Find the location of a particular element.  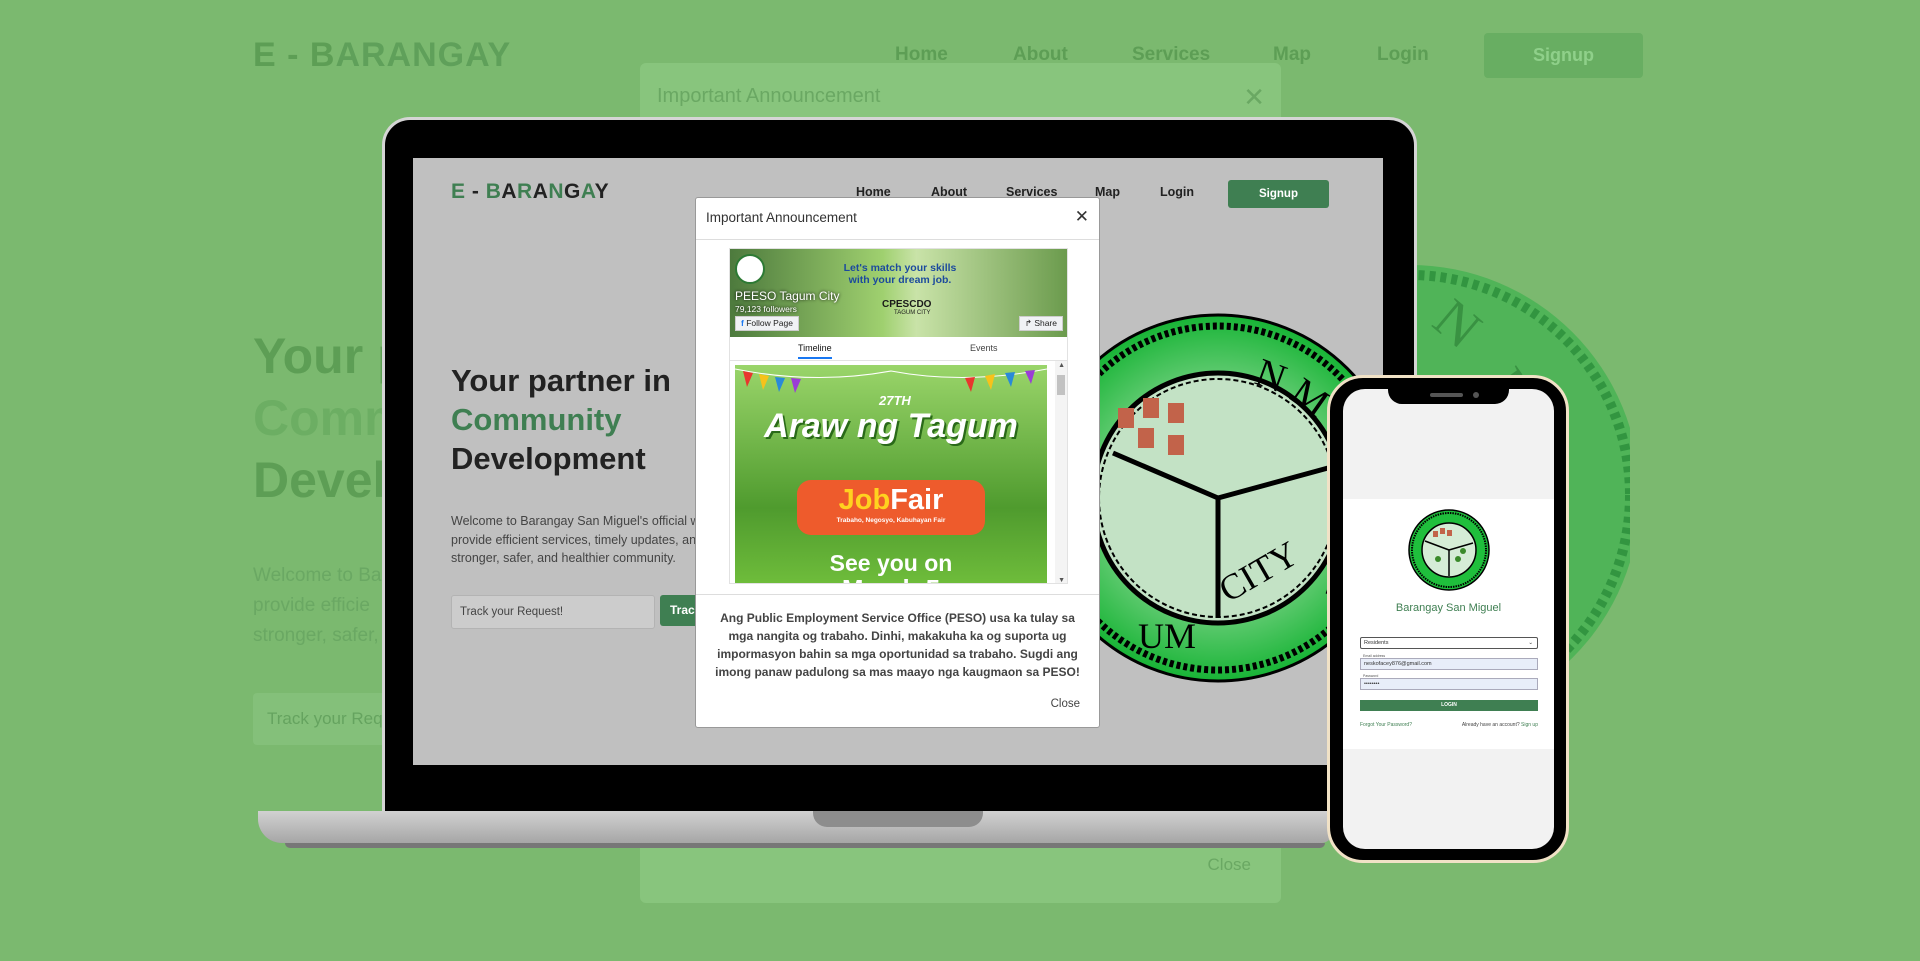

laptop-hinge-notch is located at coordinates (898, 819).